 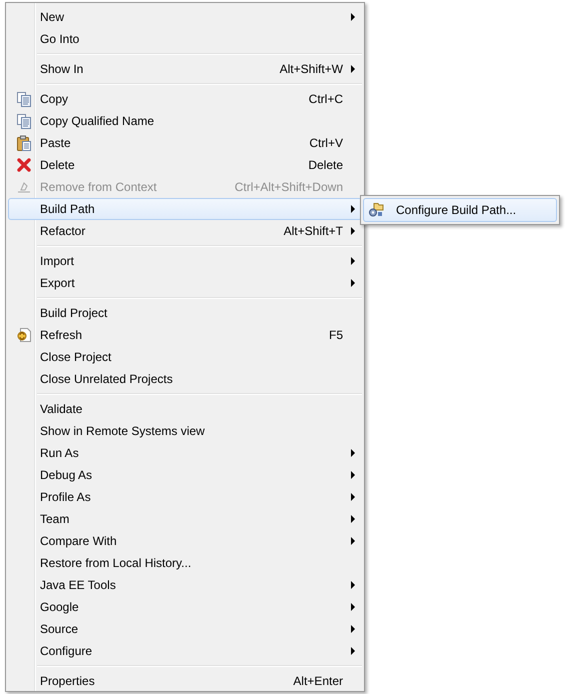 I want to click on menu-item: Delete Delete, so click(x=185, y=165).